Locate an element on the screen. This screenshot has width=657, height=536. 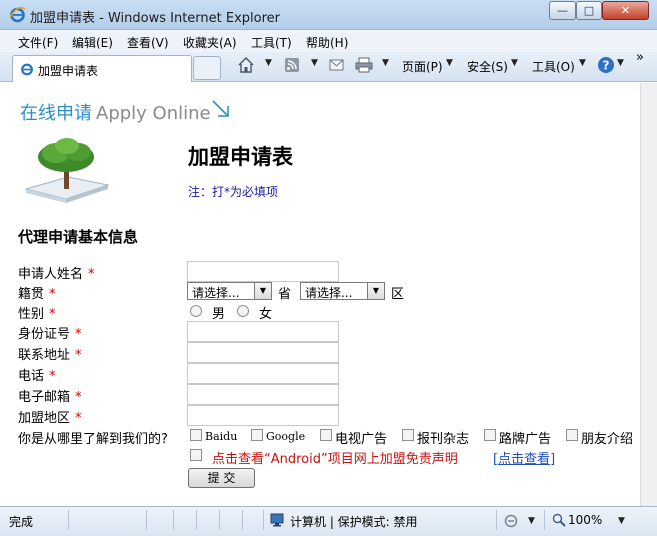
home-icon is located at coordinates (246, 65).